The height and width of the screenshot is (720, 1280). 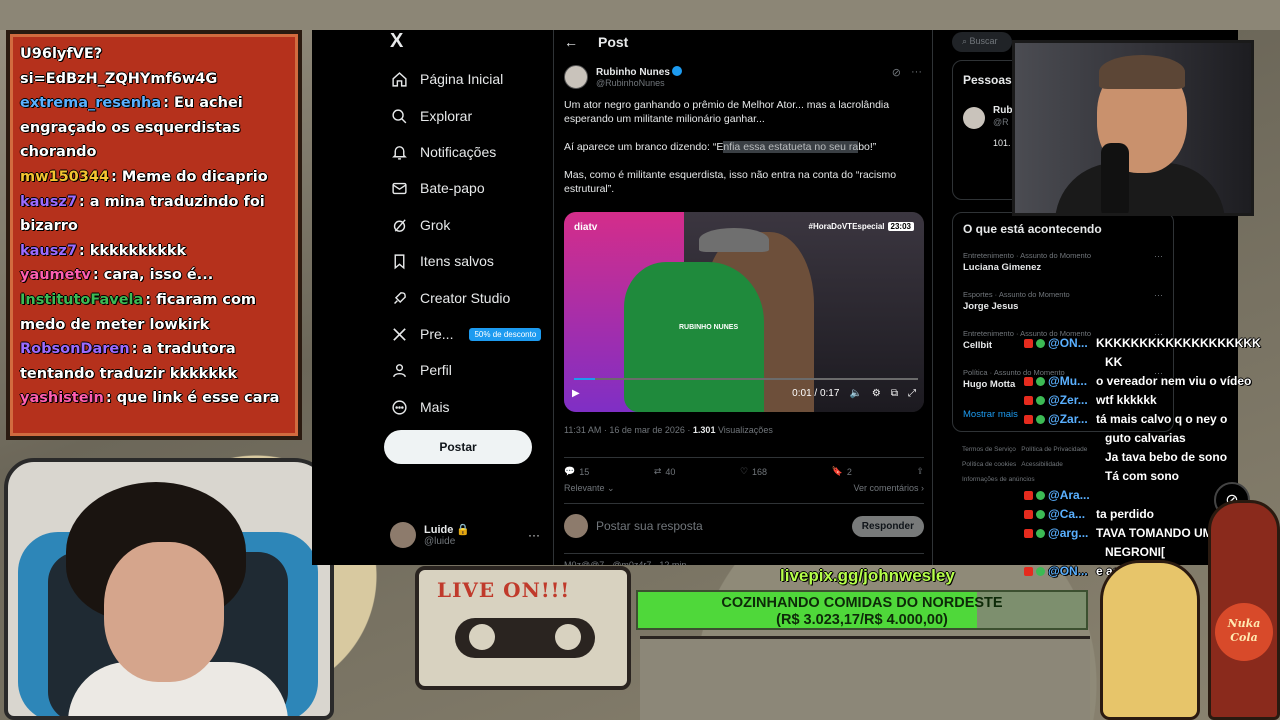 What do you see at coordinates (894, 393) in the screenshot?
I see `popout-icon: ⧉` at bounding box center [894, 393].